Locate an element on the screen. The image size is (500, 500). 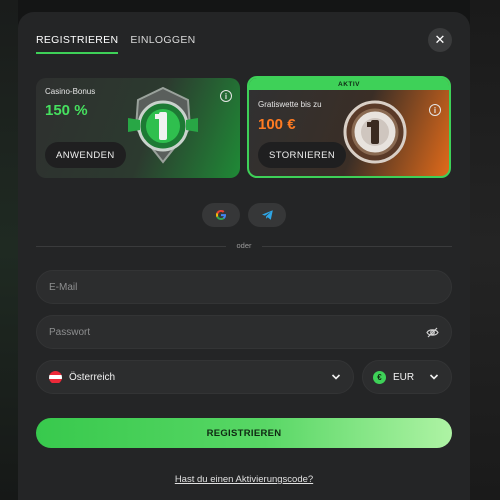
auth-tabs: REGISTRIEREN EINLOGGEN is located at coordinates (116, 44).